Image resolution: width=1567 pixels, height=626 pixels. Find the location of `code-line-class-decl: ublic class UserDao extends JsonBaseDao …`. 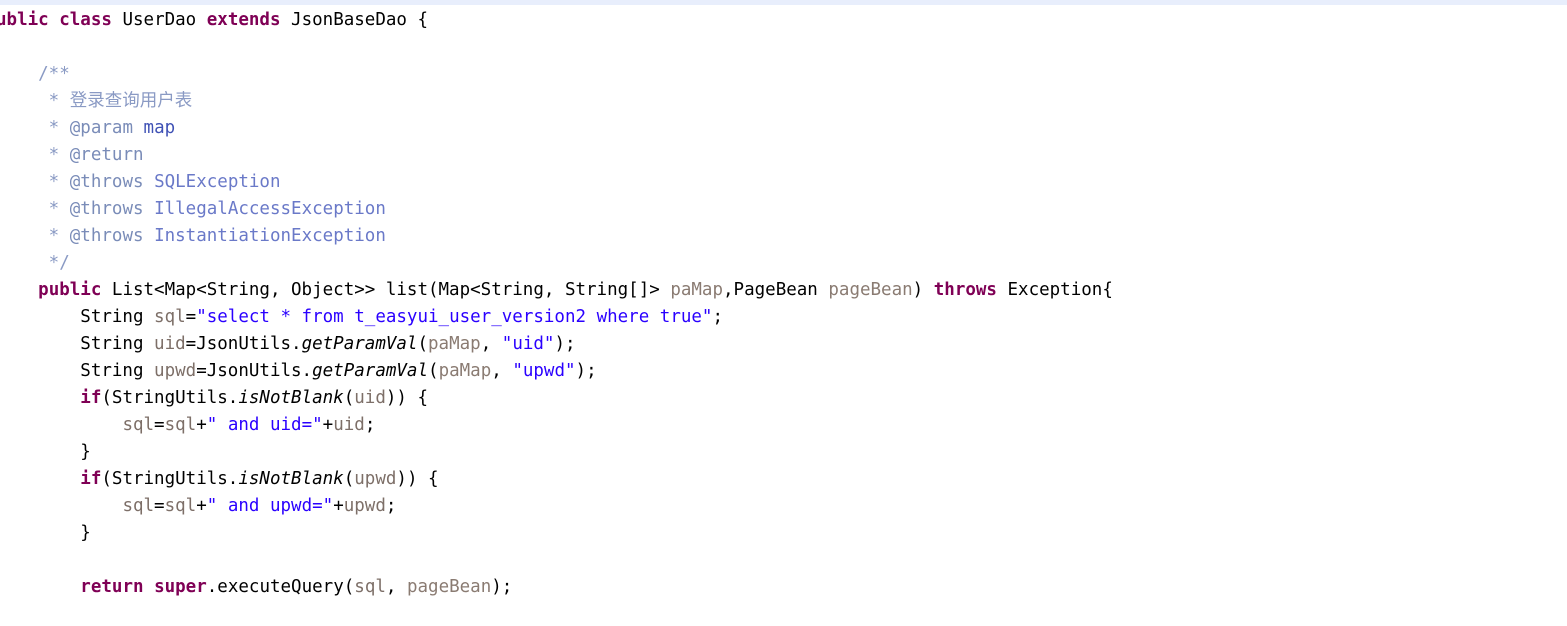

code-line-class-decl: ublic class UserDao extends JsonBaseDao … is located at coordinates (783, 20).